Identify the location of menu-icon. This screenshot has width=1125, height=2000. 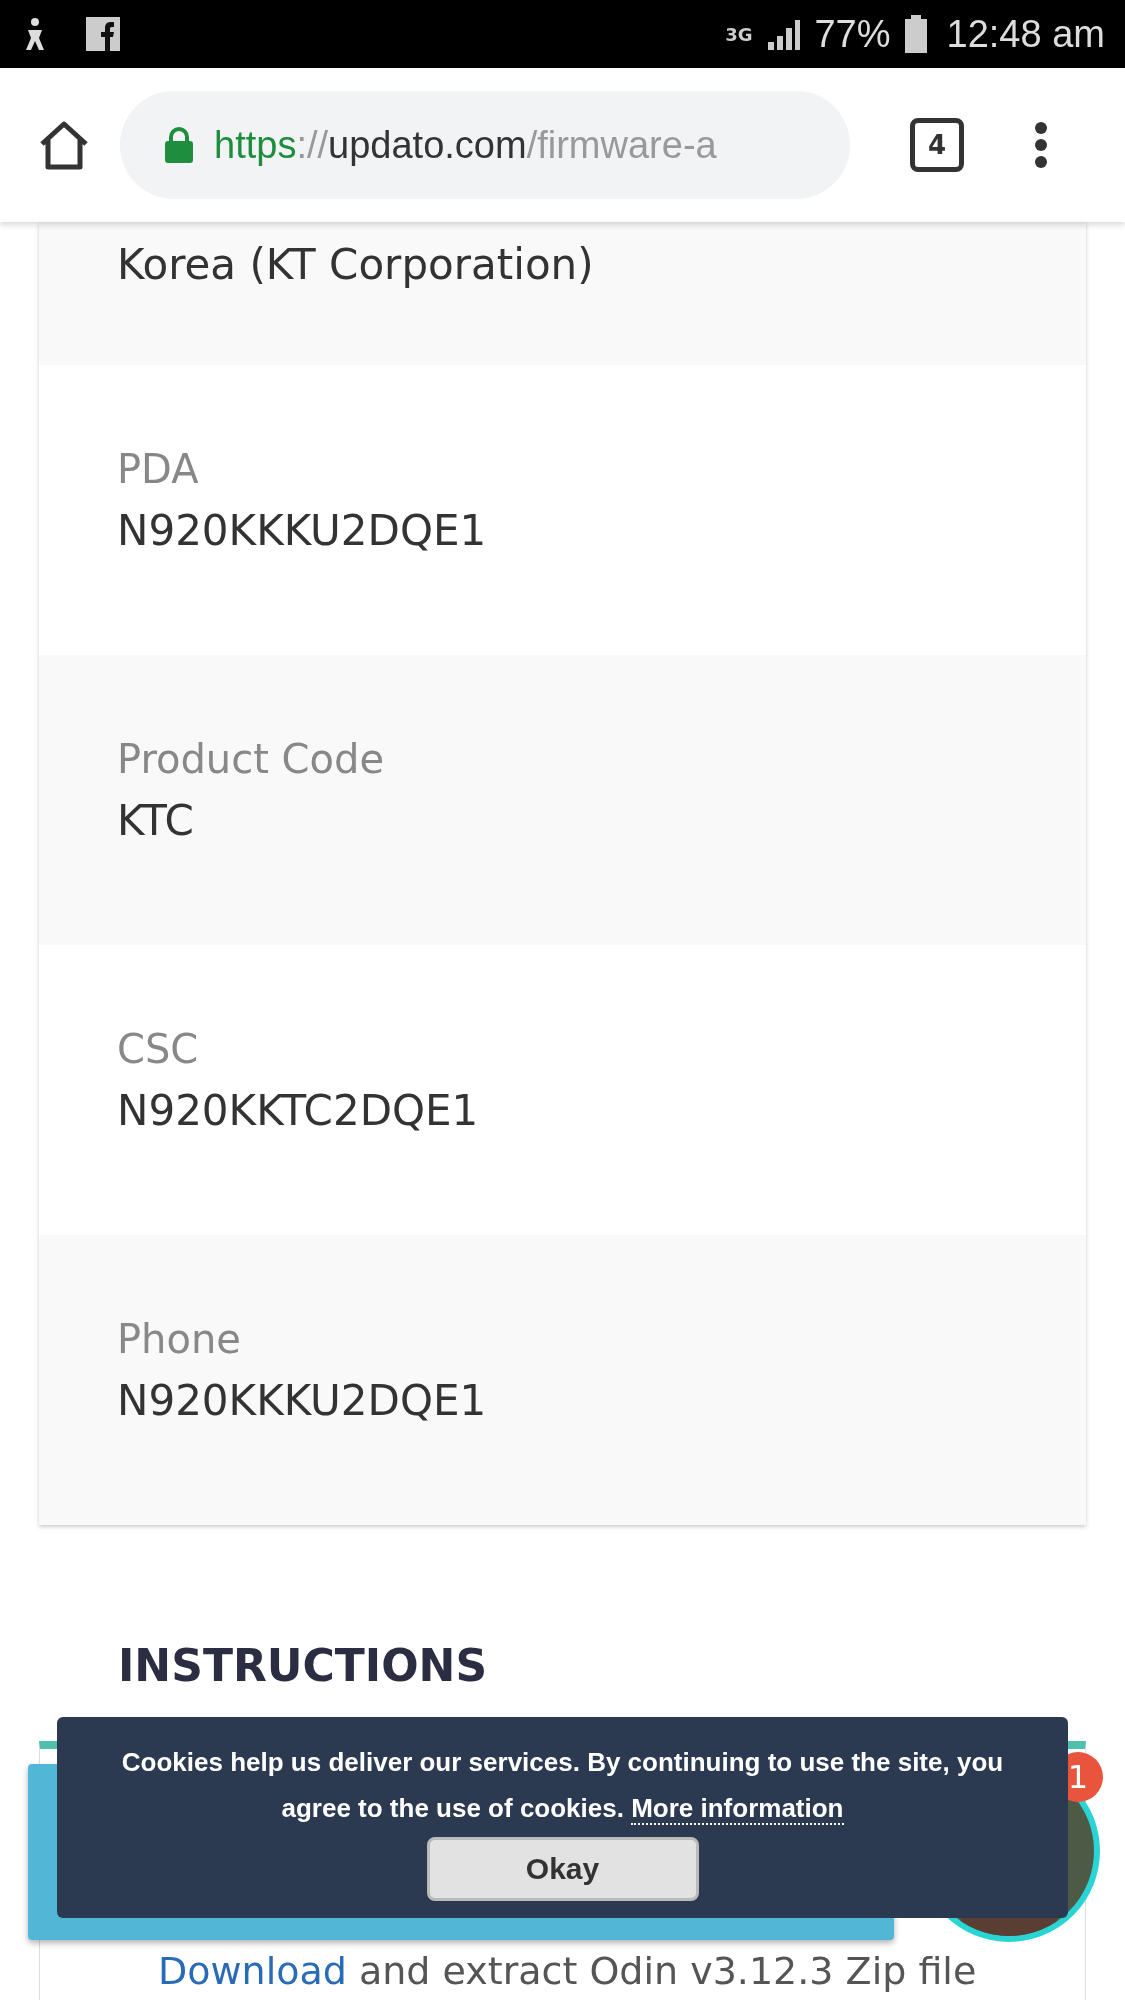
(1041, 145).